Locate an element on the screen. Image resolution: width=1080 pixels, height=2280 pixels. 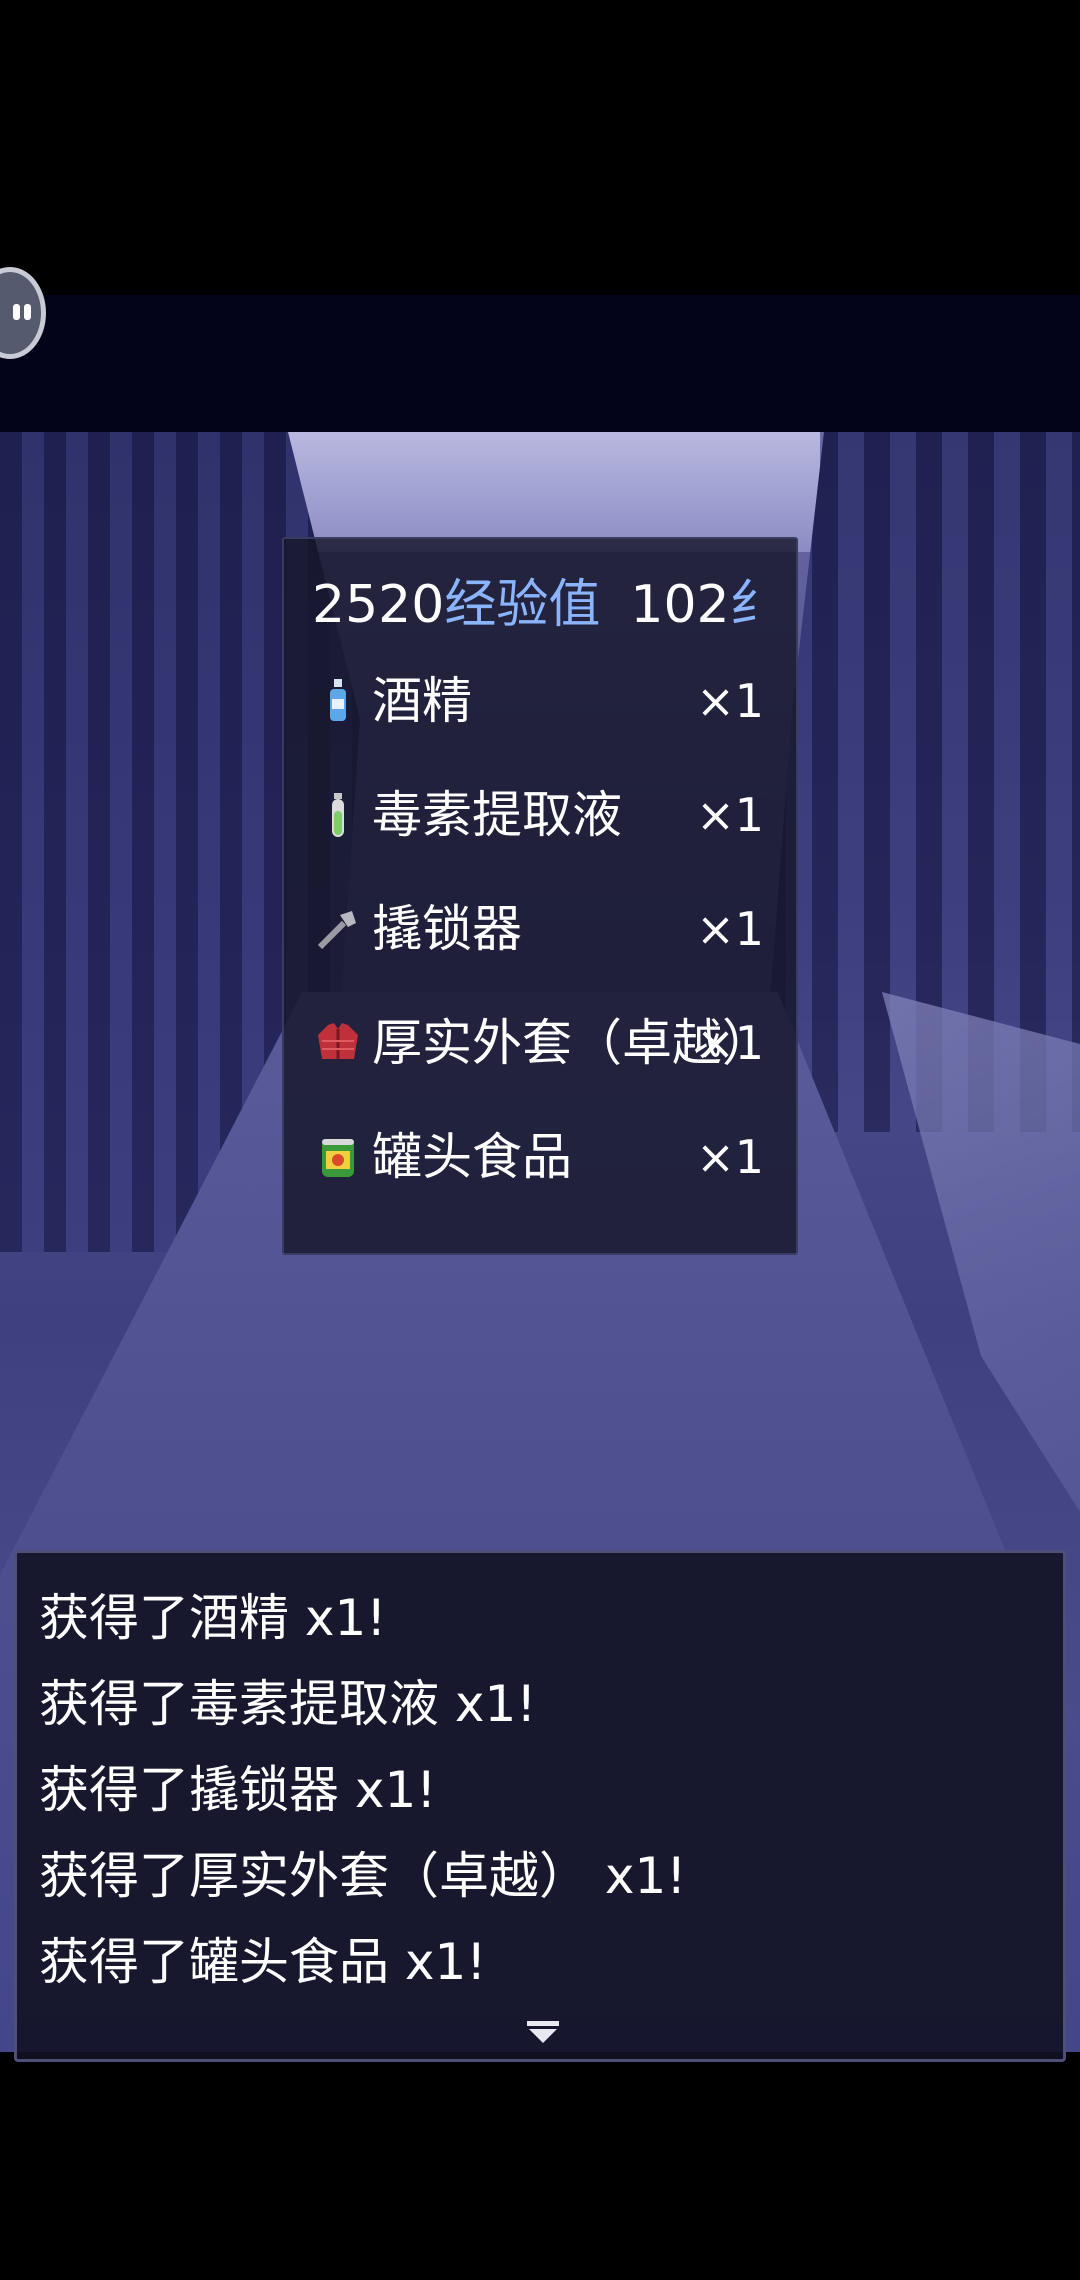
lockpick-icon is located at coordinates (336, 930).